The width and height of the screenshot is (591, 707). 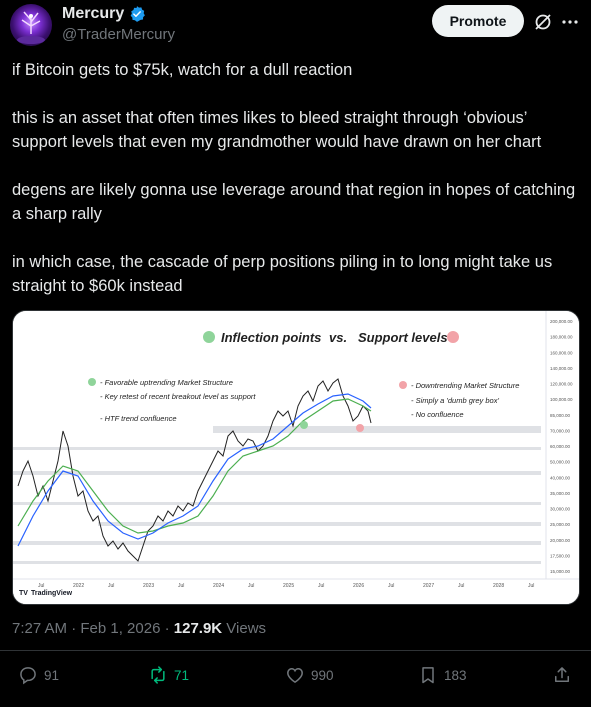 What do you see at coordinates (166, 382) in the screenshot?
I see `left-note: - Favorable uptrending Market Structure` at bounding box center [166, 382].